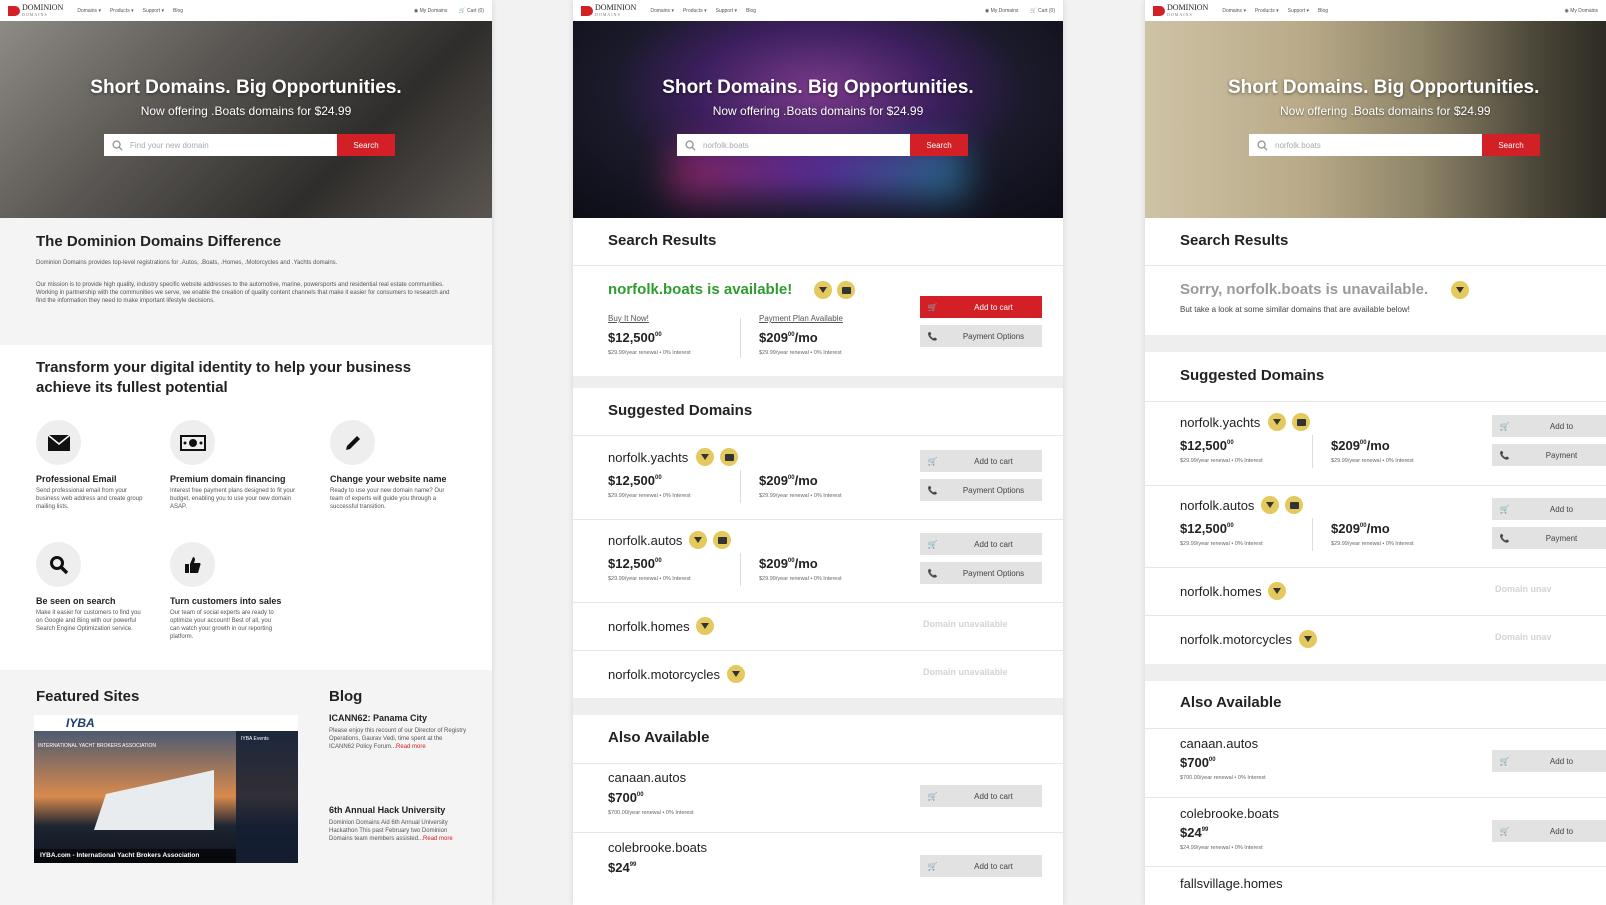 The width and height of the screenshot is (1606, 905). I want to click on blog-post-title: ICANN62: Panama City, so click(399, 718).